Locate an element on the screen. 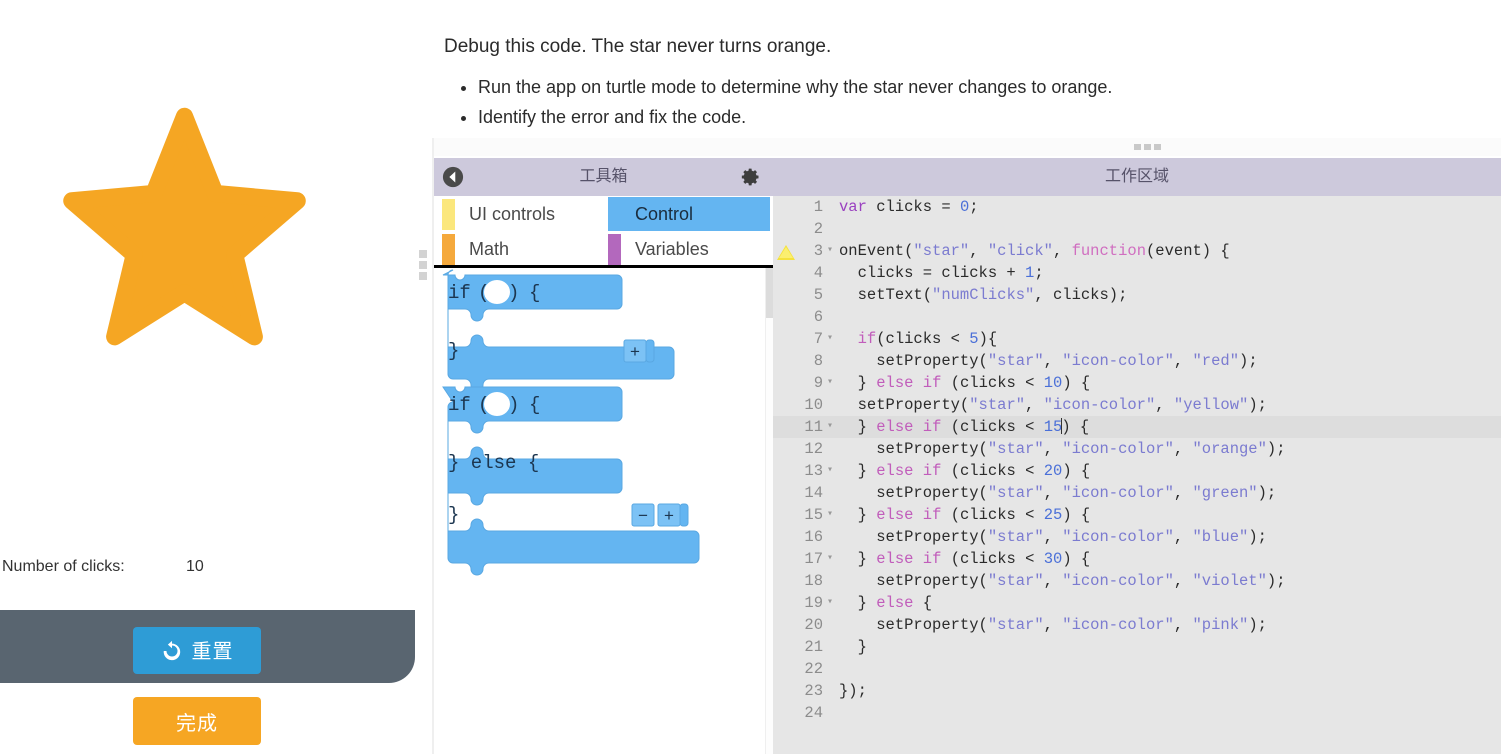  star-icon is located at coordinates (184, 226).